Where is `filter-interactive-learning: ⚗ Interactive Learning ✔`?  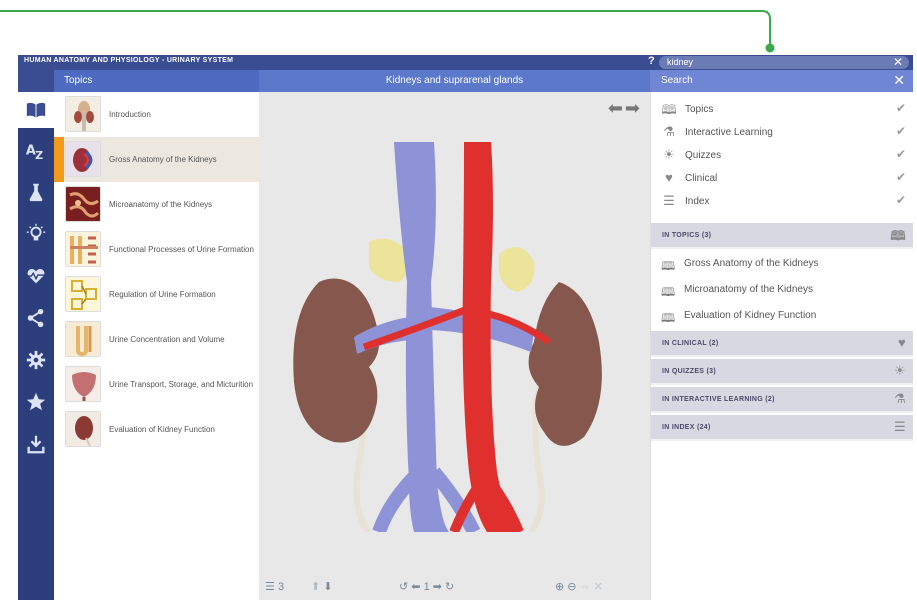
filter-interactive-learning: ⚗ Interactive Learning ✔ is located at coordinates (782, 132).